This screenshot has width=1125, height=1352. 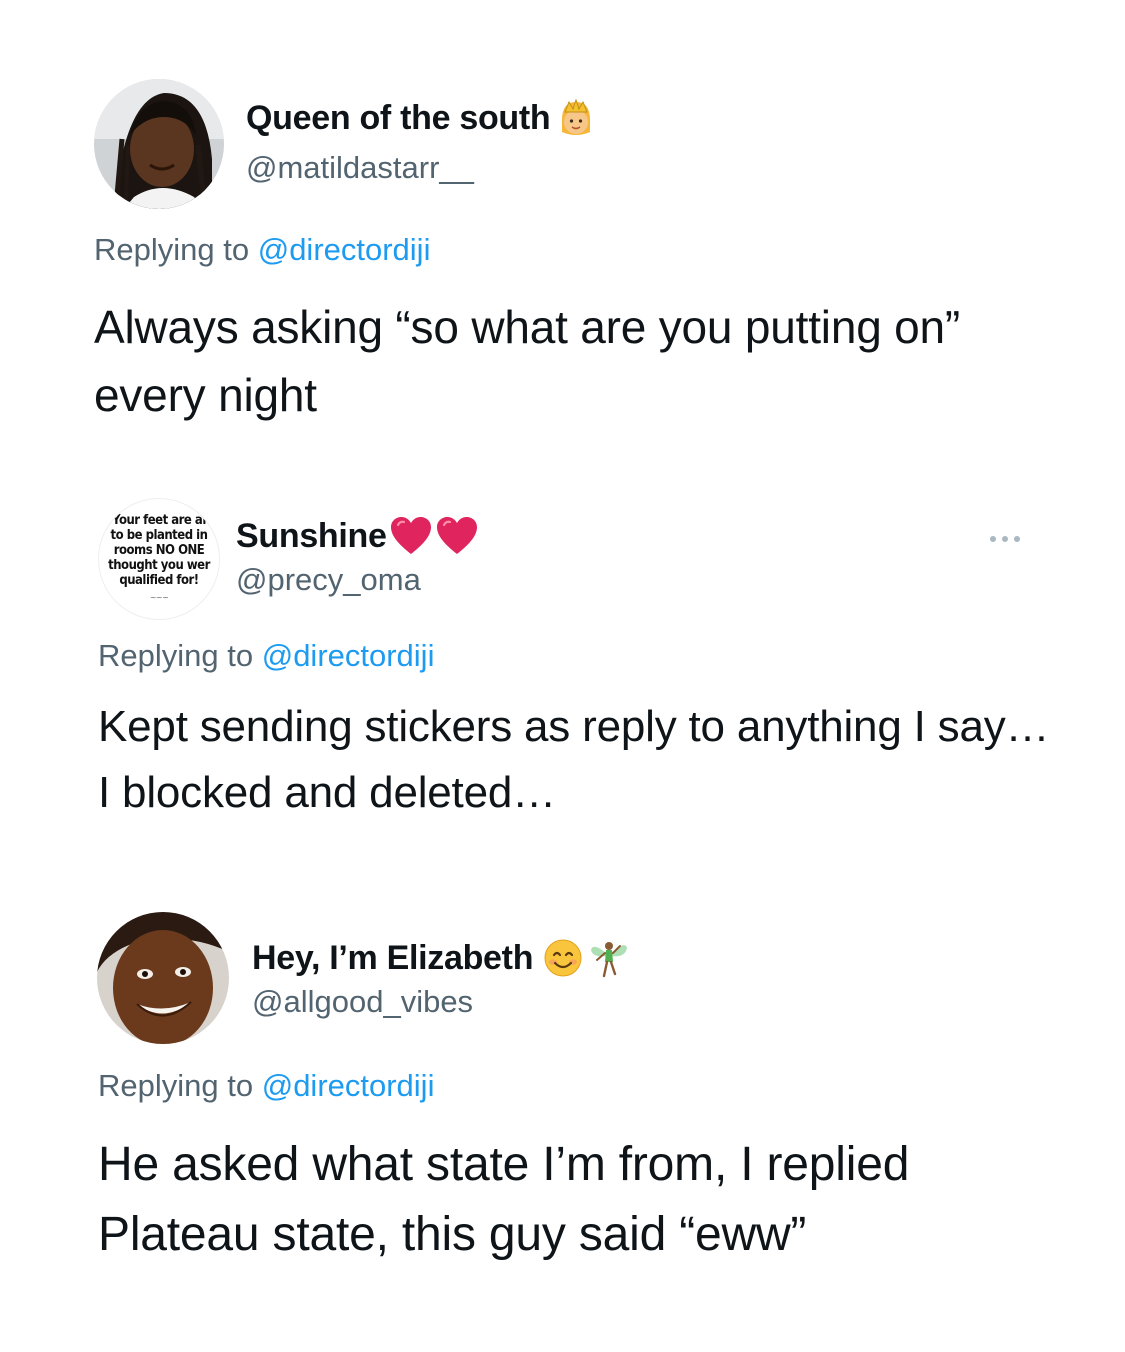 I want to click on display-name-row: Hey, I’m Elizabeth, so click(x=441, y=958).